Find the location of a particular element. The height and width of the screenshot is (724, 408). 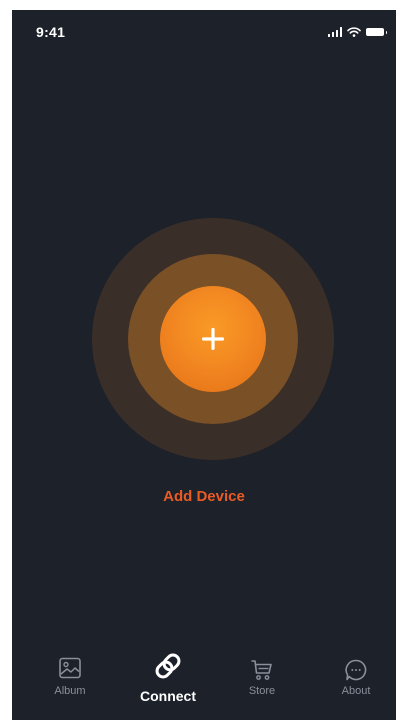

tab-album: Album is located at coordinates (70, 684).